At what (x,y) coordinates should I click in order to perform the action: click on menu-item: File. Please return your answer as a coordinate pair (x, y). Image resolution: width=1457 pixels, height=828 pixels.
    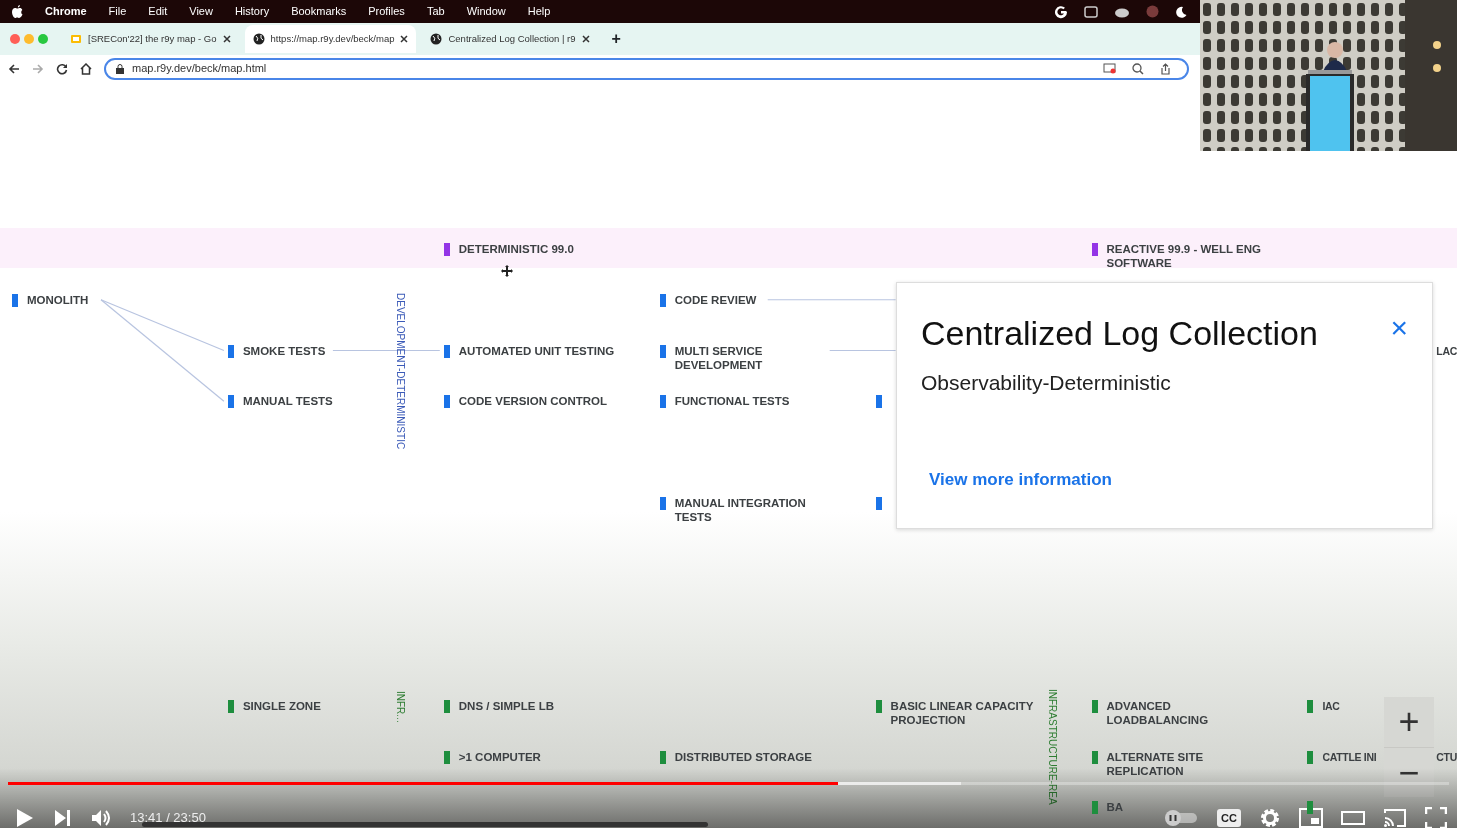
    Looking at the image, I should click on (117, 11).